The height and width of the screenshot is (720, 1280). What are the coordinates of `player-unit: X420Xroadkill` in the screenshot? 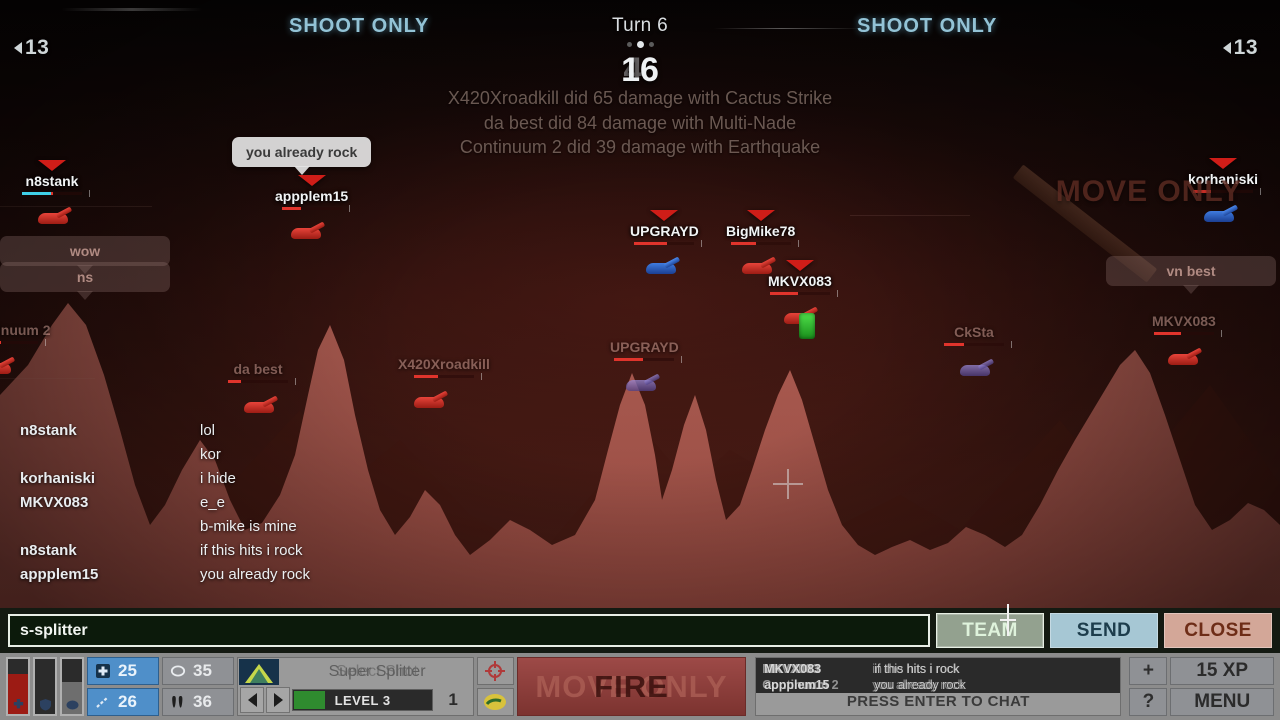 It's located at (444, 382).